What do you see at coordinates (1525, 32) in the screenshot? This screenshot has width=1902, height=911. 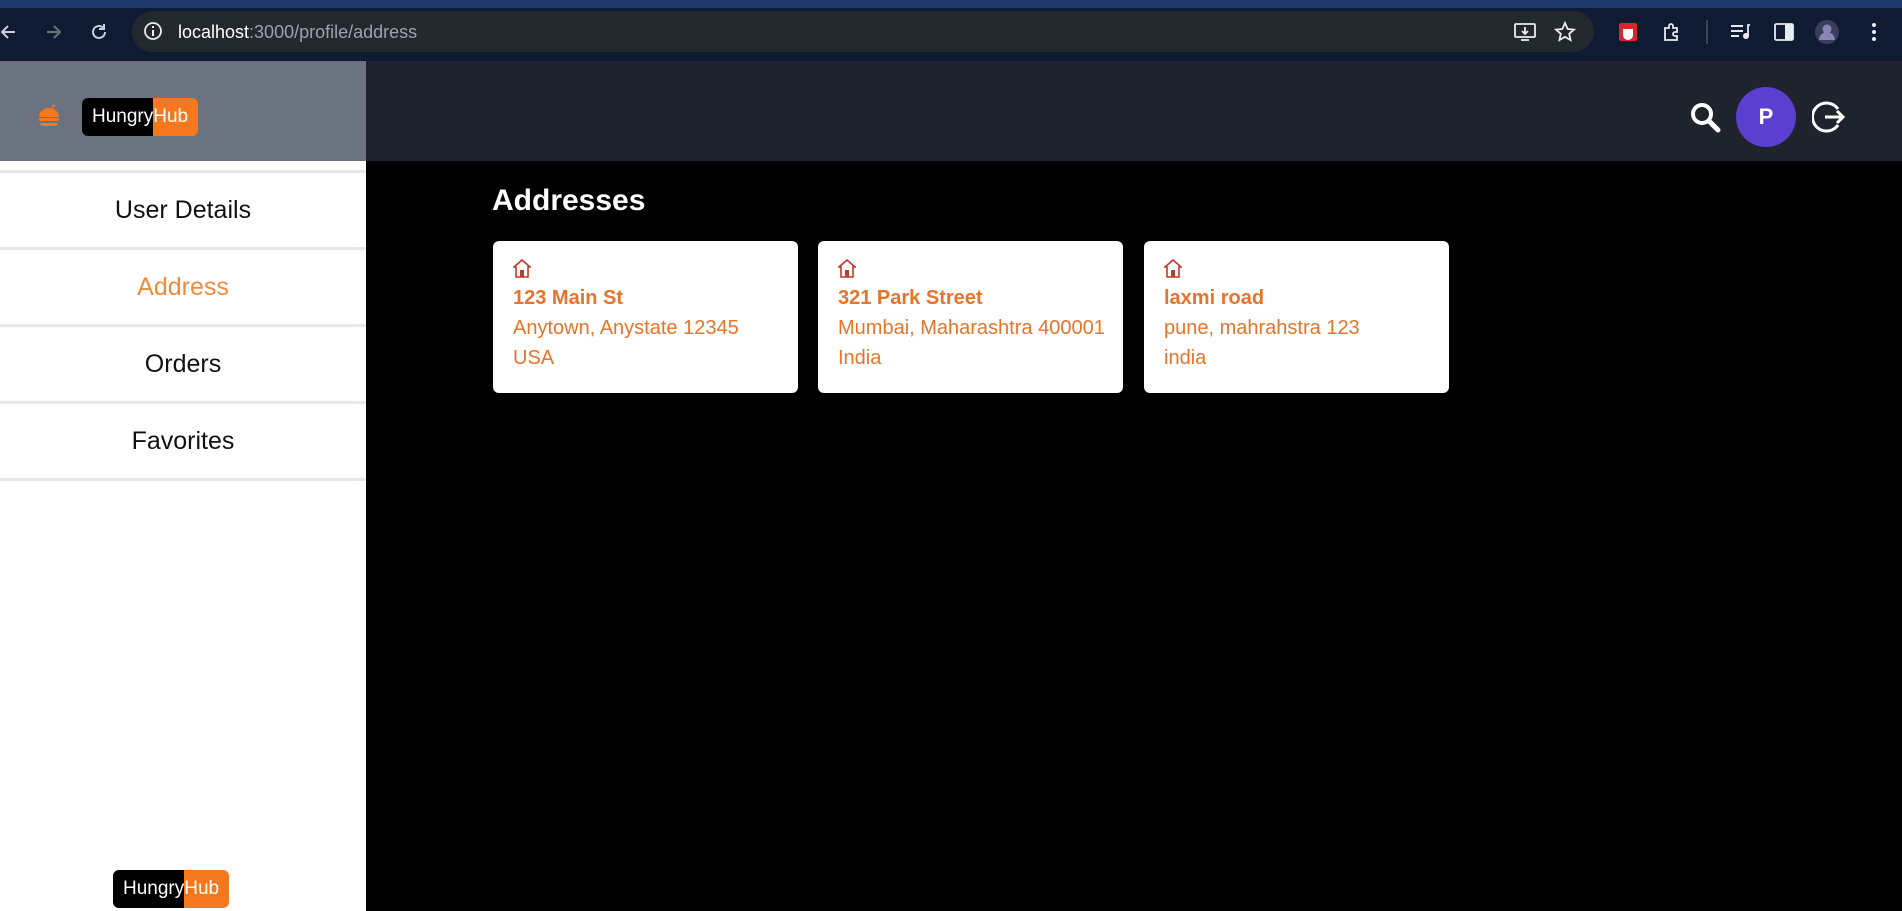 I see `install-app-icon` at bounding box center [1525, 32].